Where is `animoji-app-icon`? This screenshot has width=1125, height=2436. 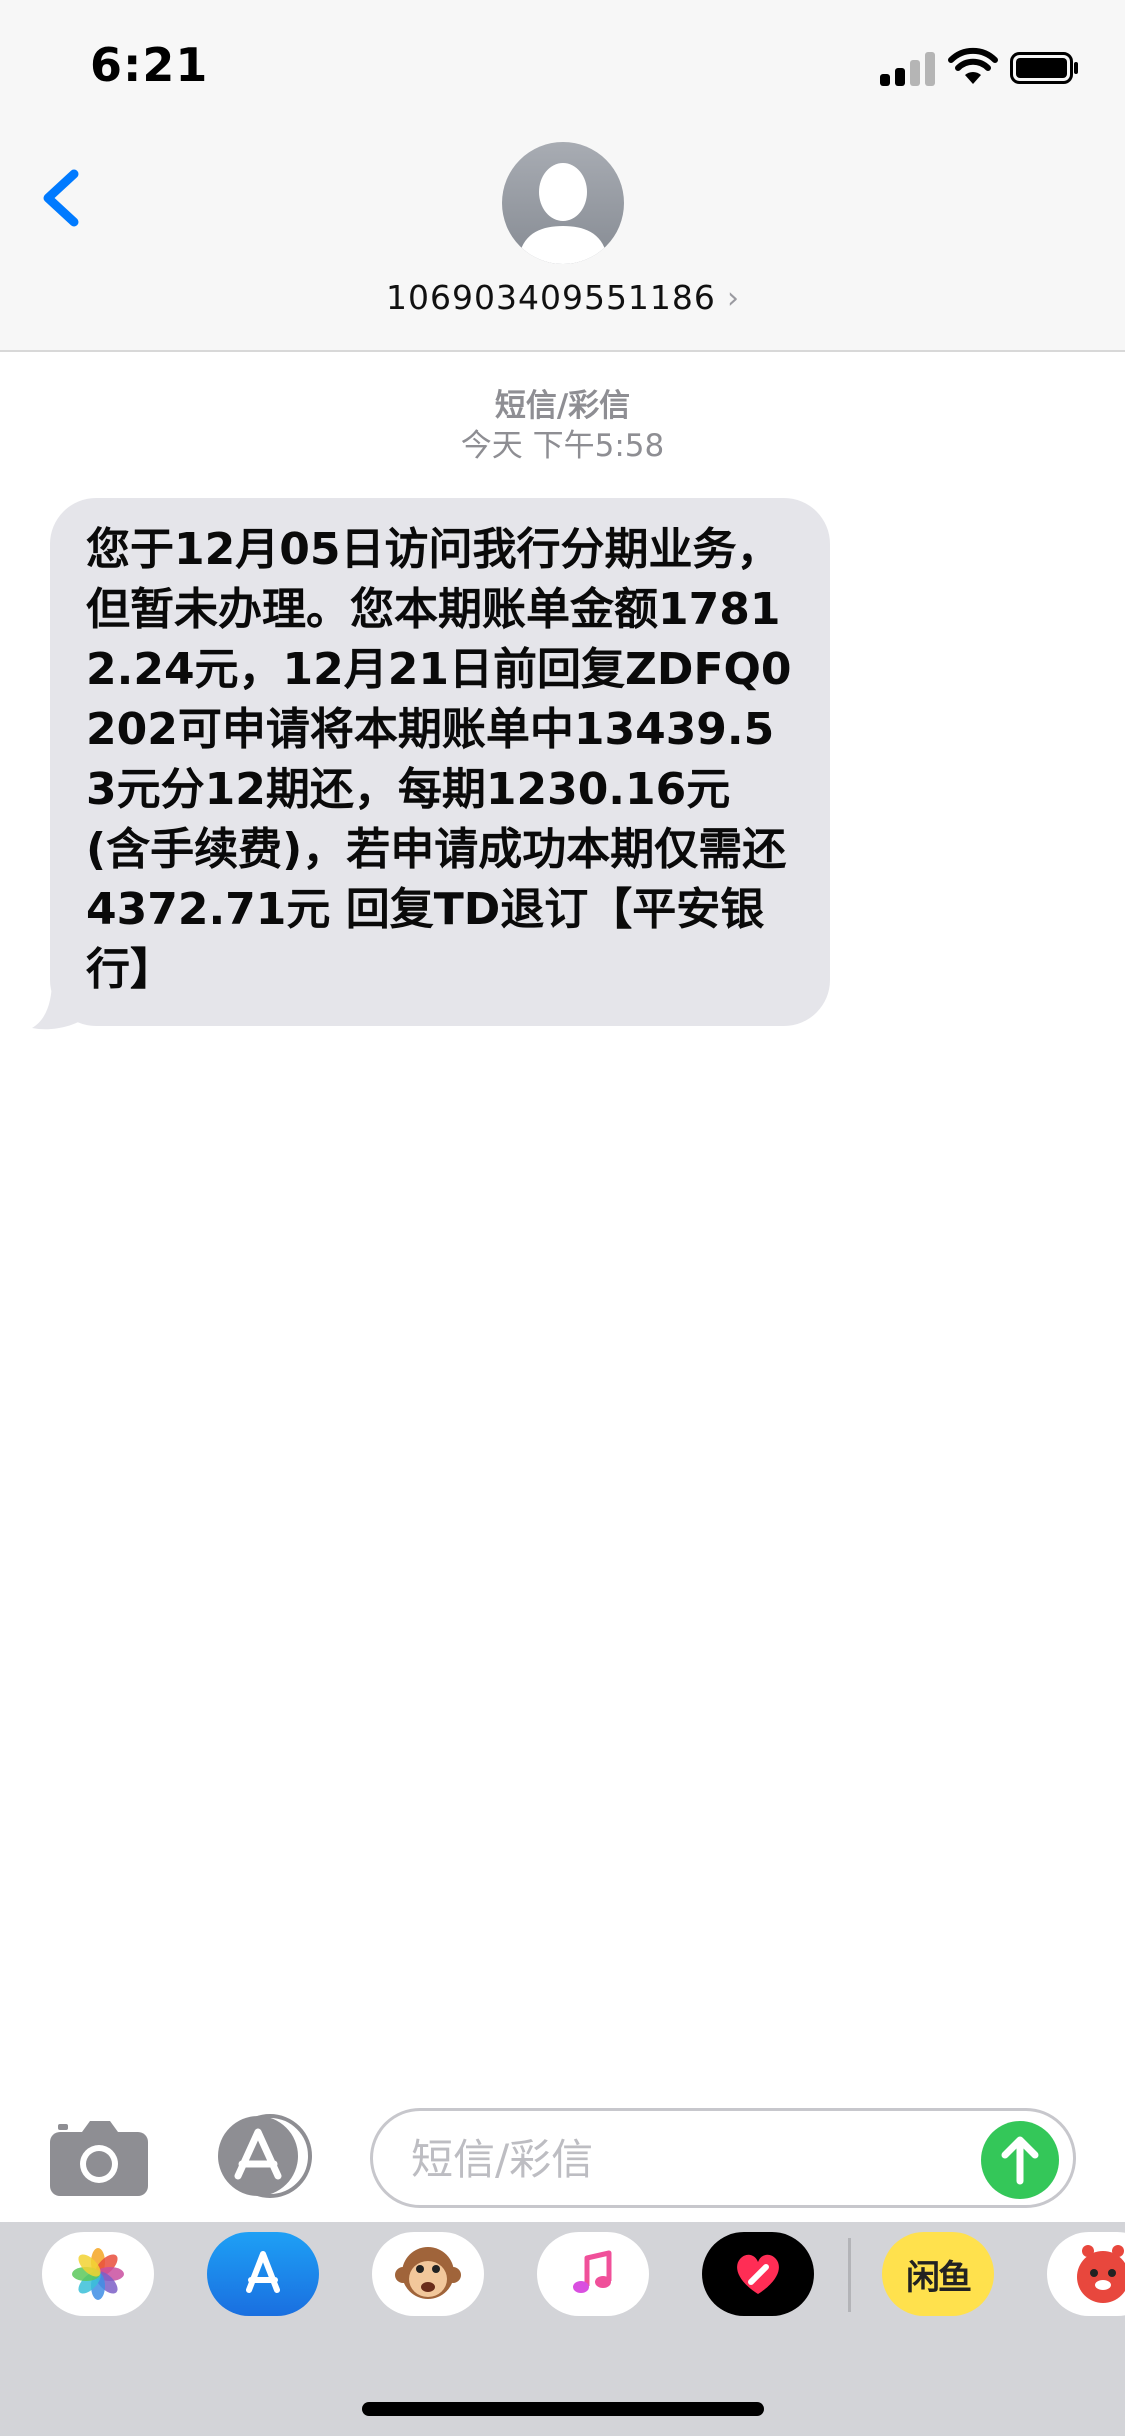
animoji-app-icon is located at coordinates (428, 2274).